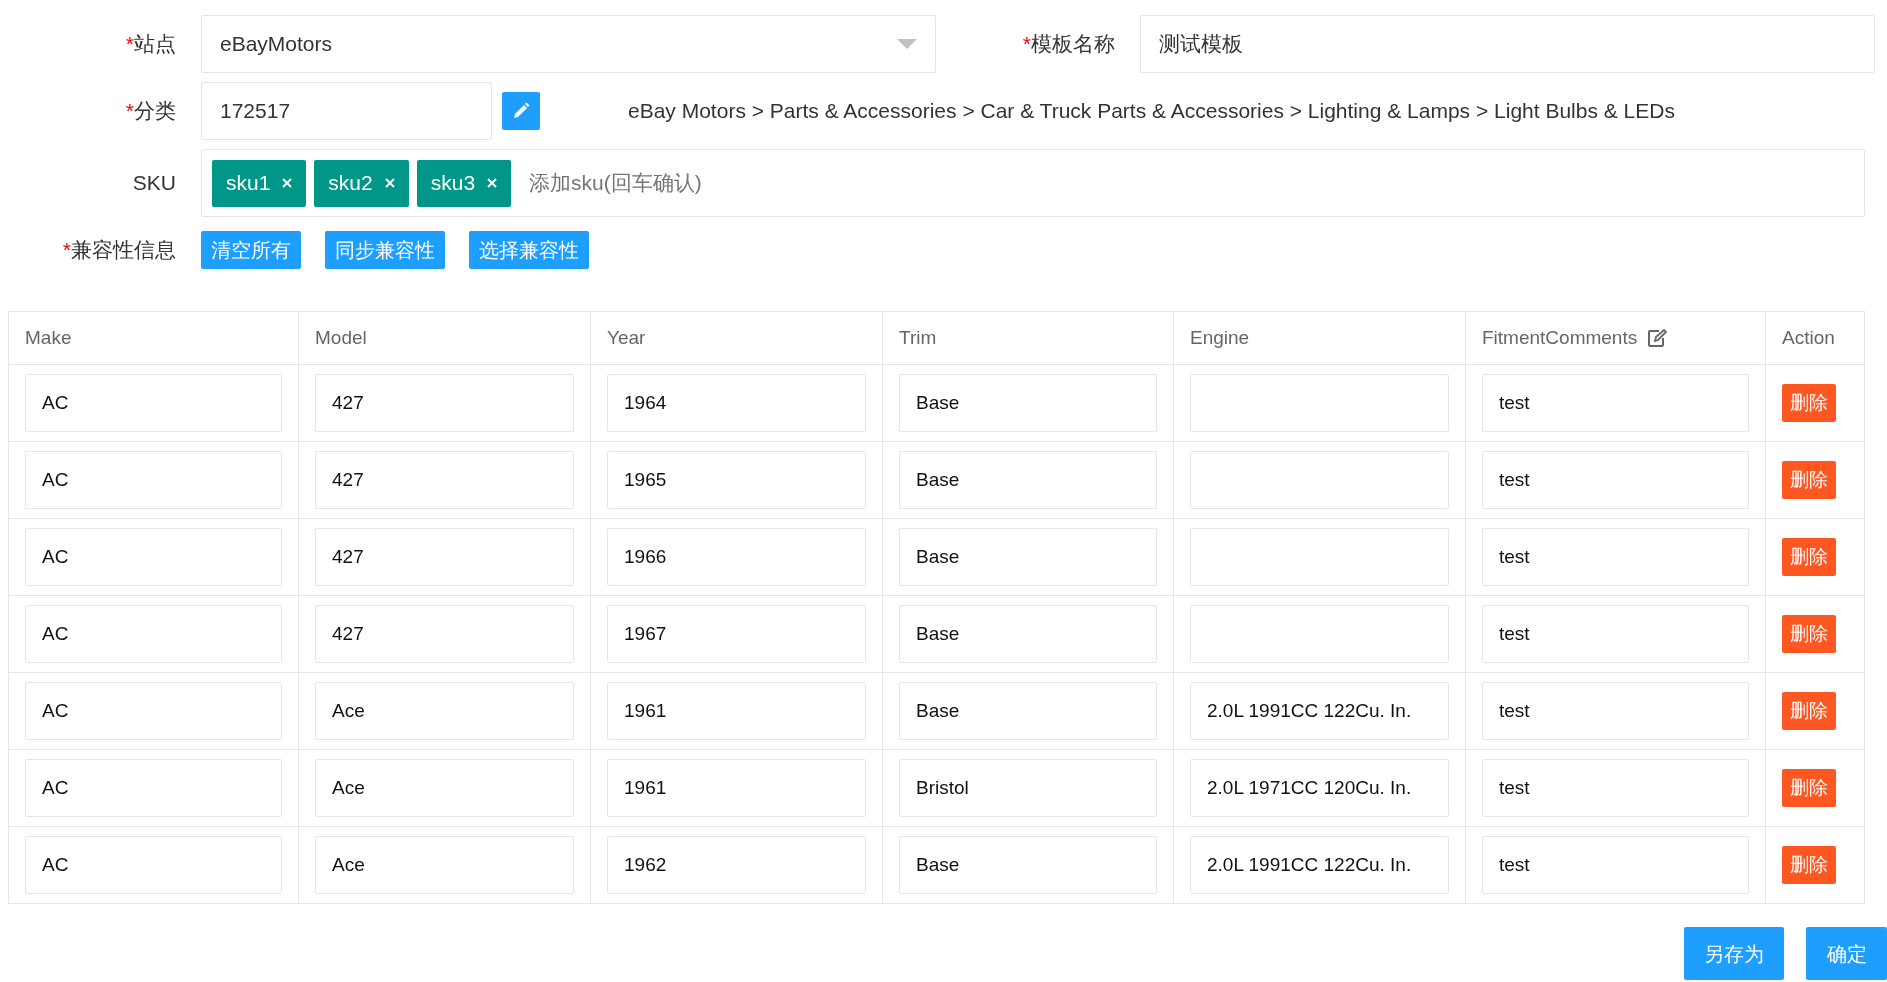  What do you see at coordinates (1033, 183) in the screenshot?
I see `sku-tag-input: sku1 sku2 sku3 添加sku(回车确认)` at bounding box center [1033, 183].